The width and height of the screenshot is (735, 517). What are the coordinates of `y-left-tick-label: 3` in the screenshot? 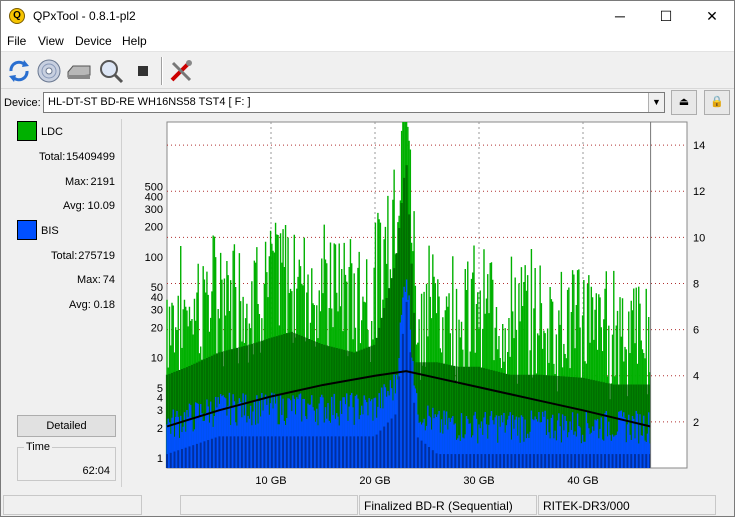 It's located at (160, 411).